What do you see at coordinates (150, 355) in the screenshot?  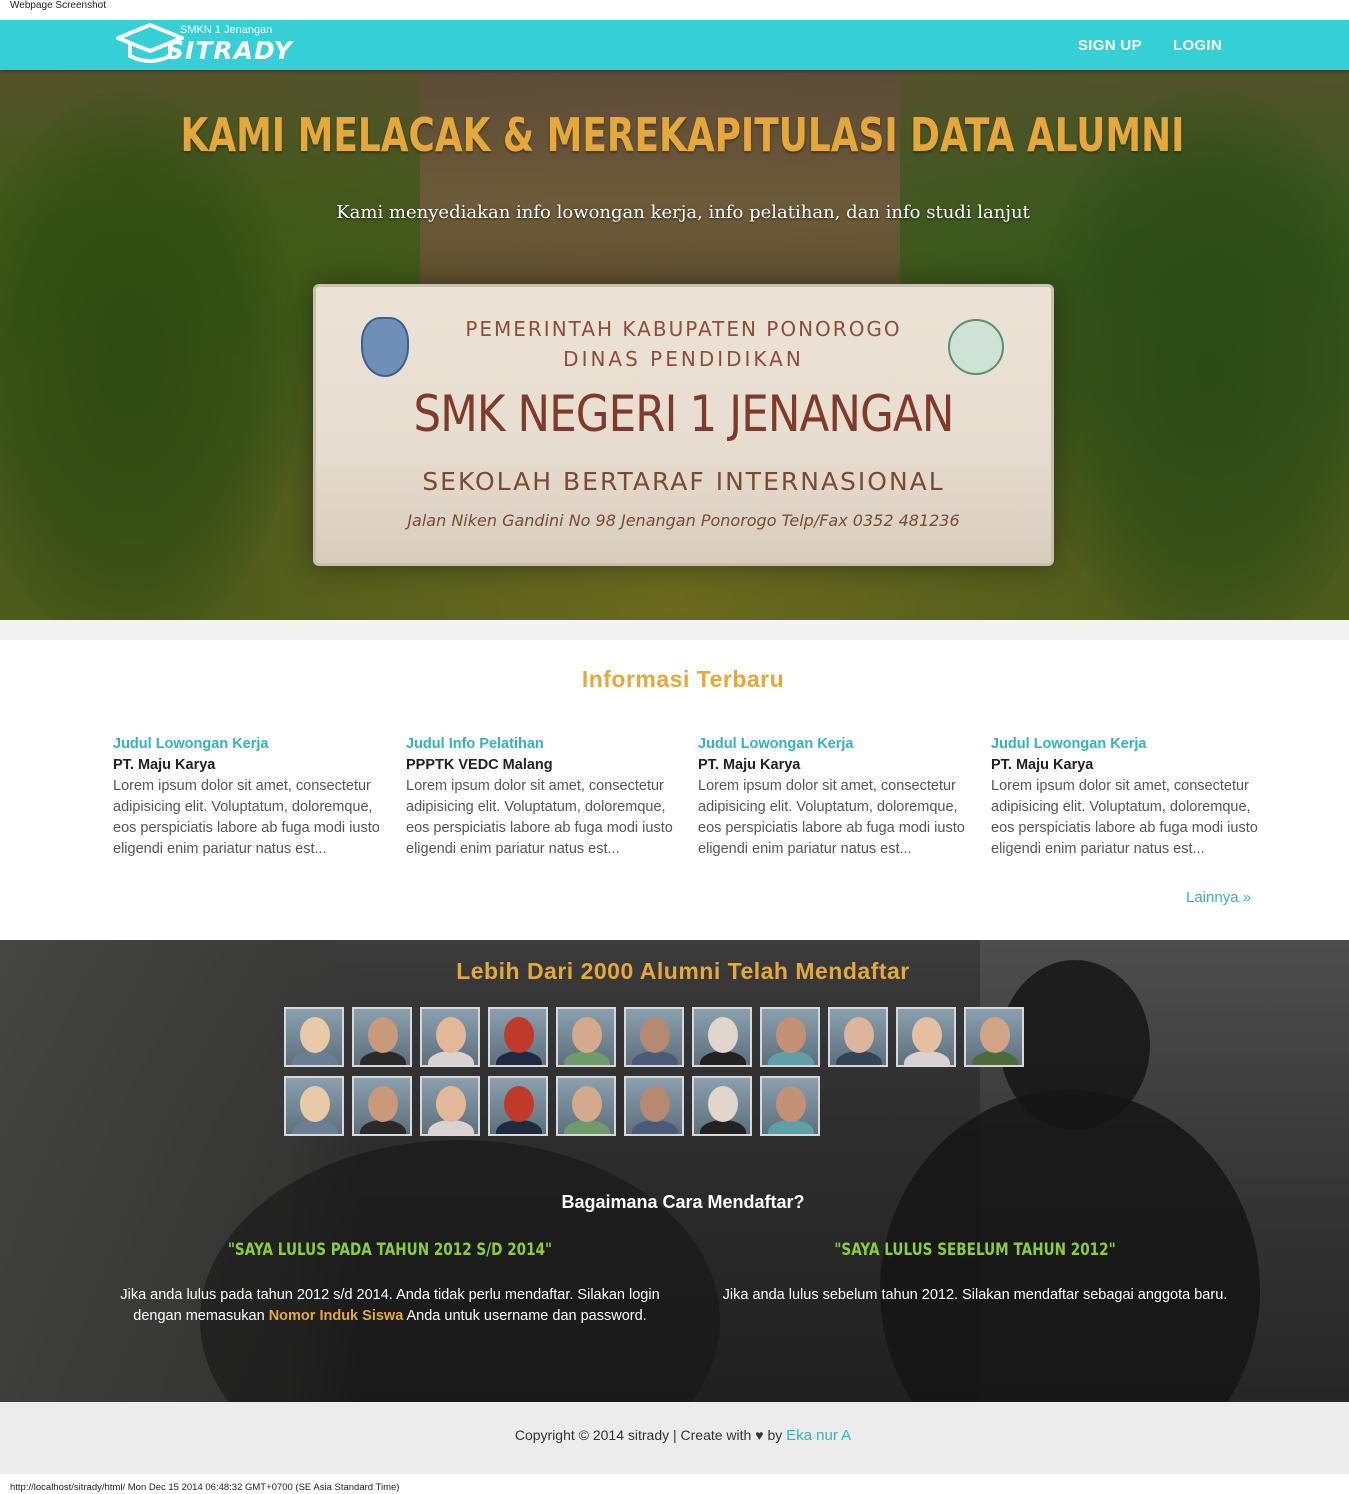 I see `hero-tree-left` at bounding box center [150, 355].